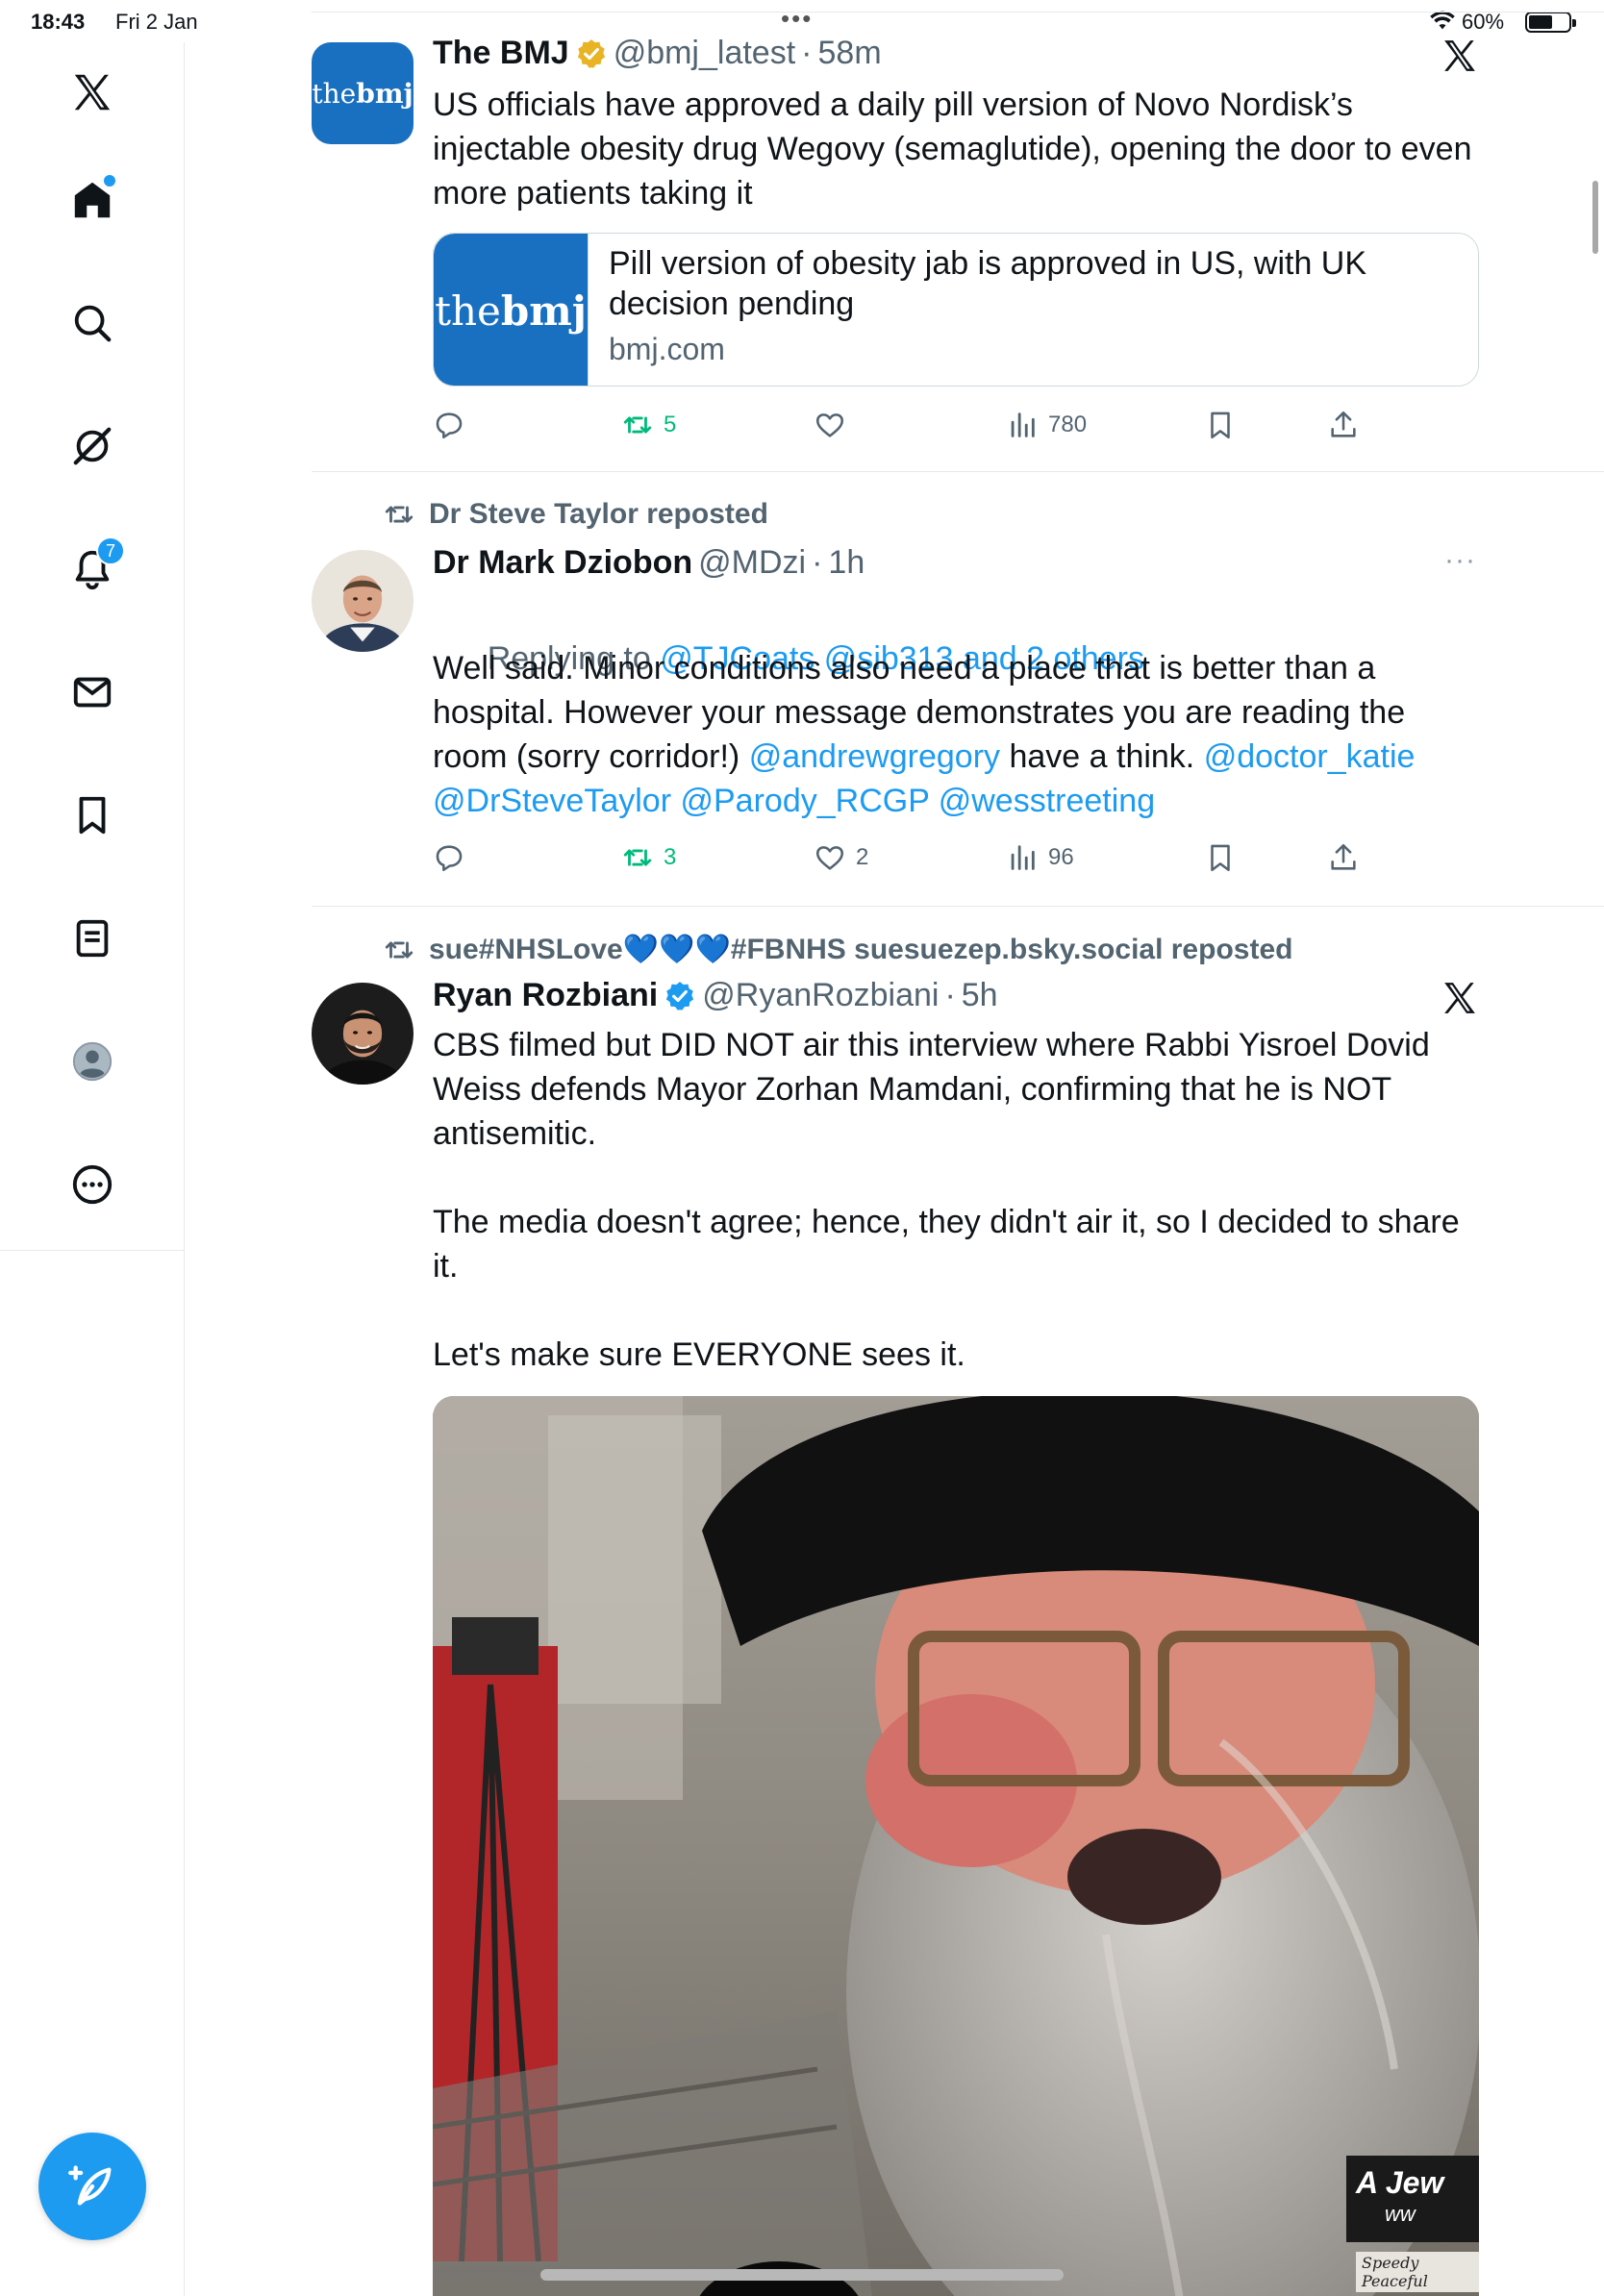 The height and width of the screenshot is (2296, 1604). Describe the element at coordinates (598, 514) in the screenshot. I see `reposted-by-text: Dr Steve Taylor reposted` at that location.